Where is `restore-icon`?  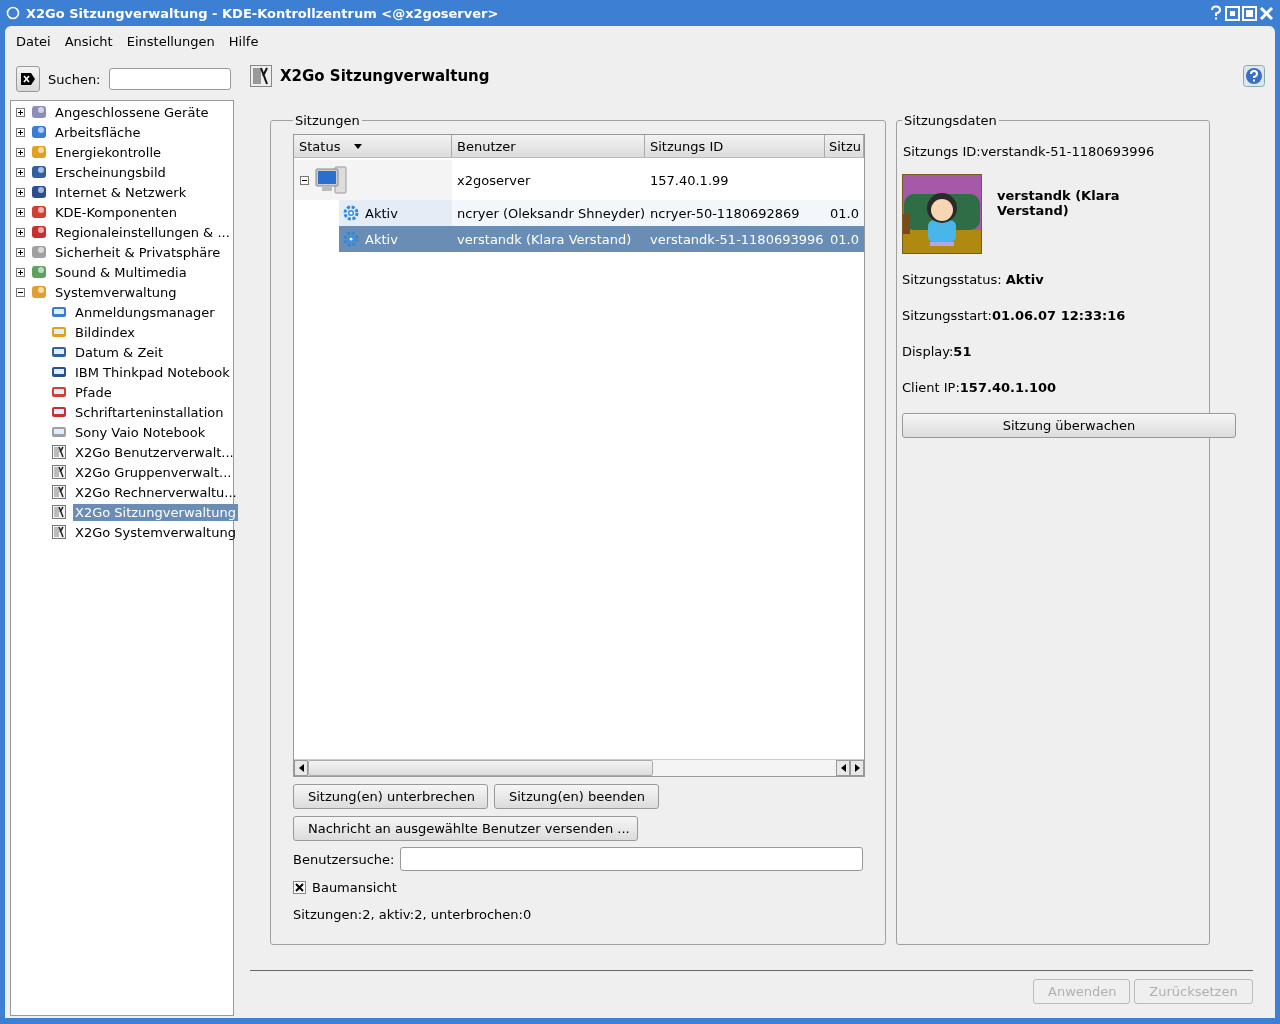 restore-icon is located at coordinates (1232, 13).